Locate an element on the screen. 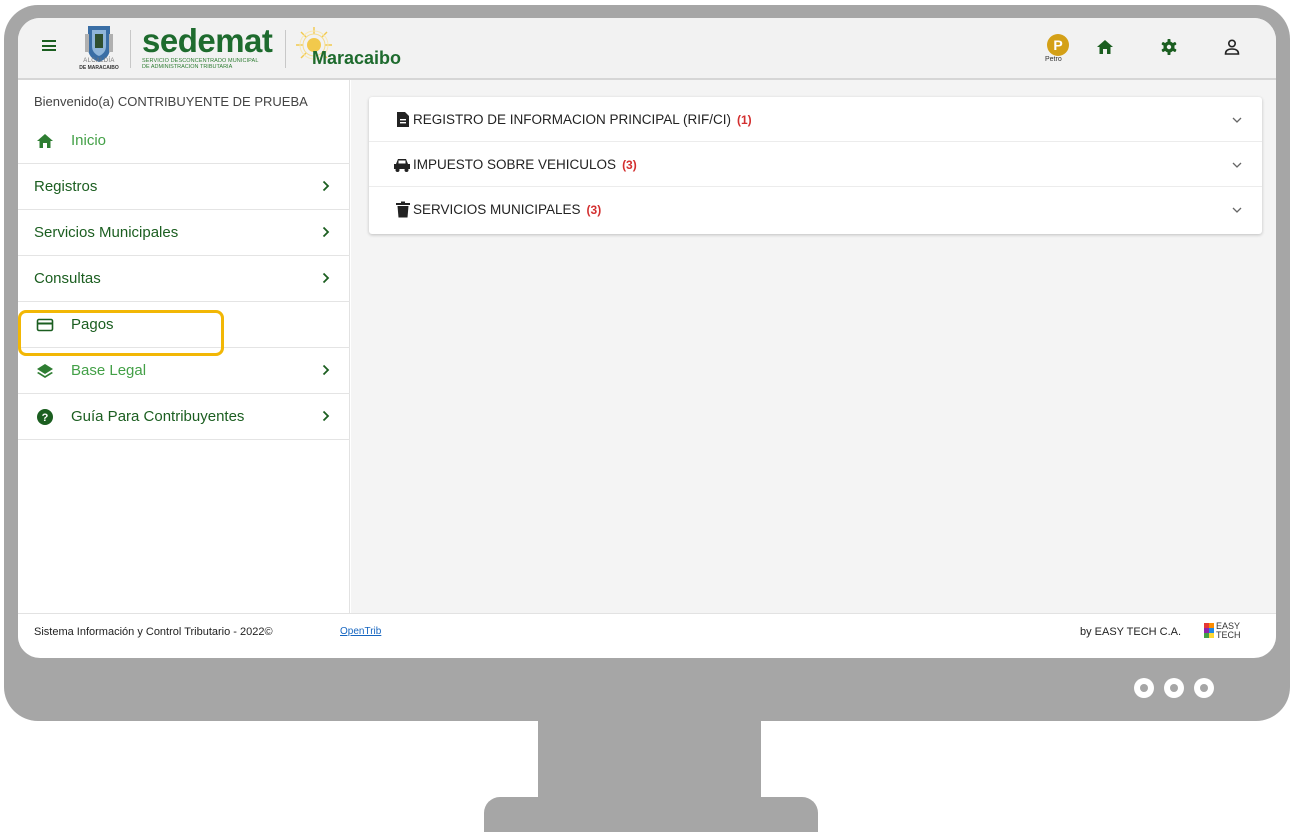  car-icon is located at coordinates (402, 165).